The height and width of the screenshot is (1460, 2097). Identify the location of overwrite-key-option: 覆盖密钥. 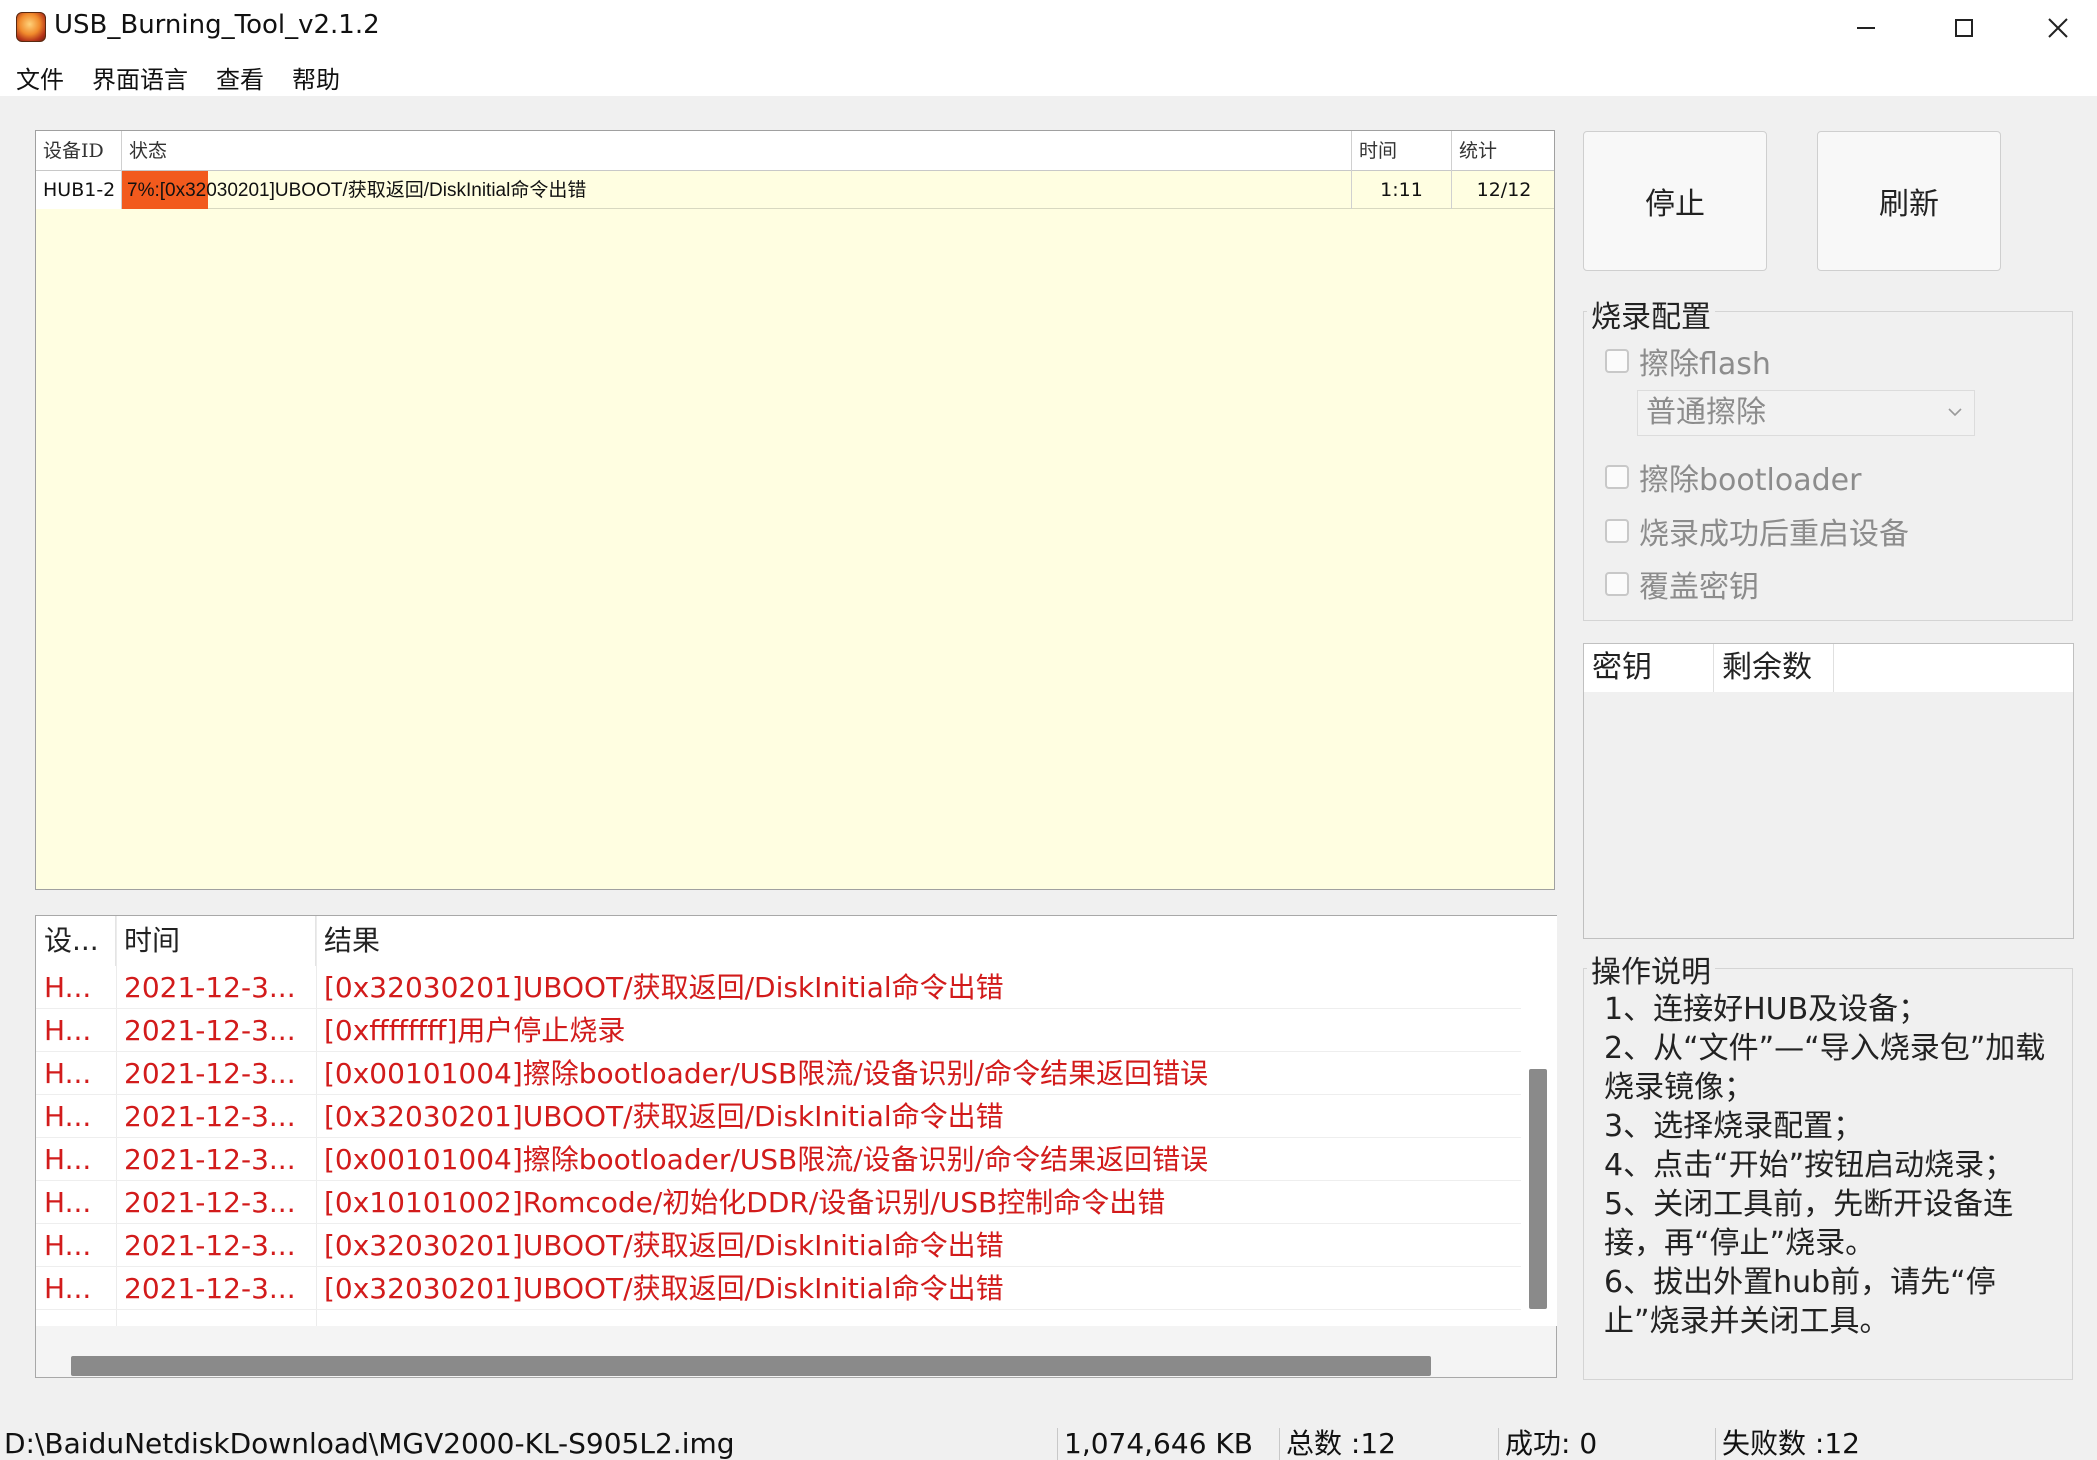
(1682, 586).